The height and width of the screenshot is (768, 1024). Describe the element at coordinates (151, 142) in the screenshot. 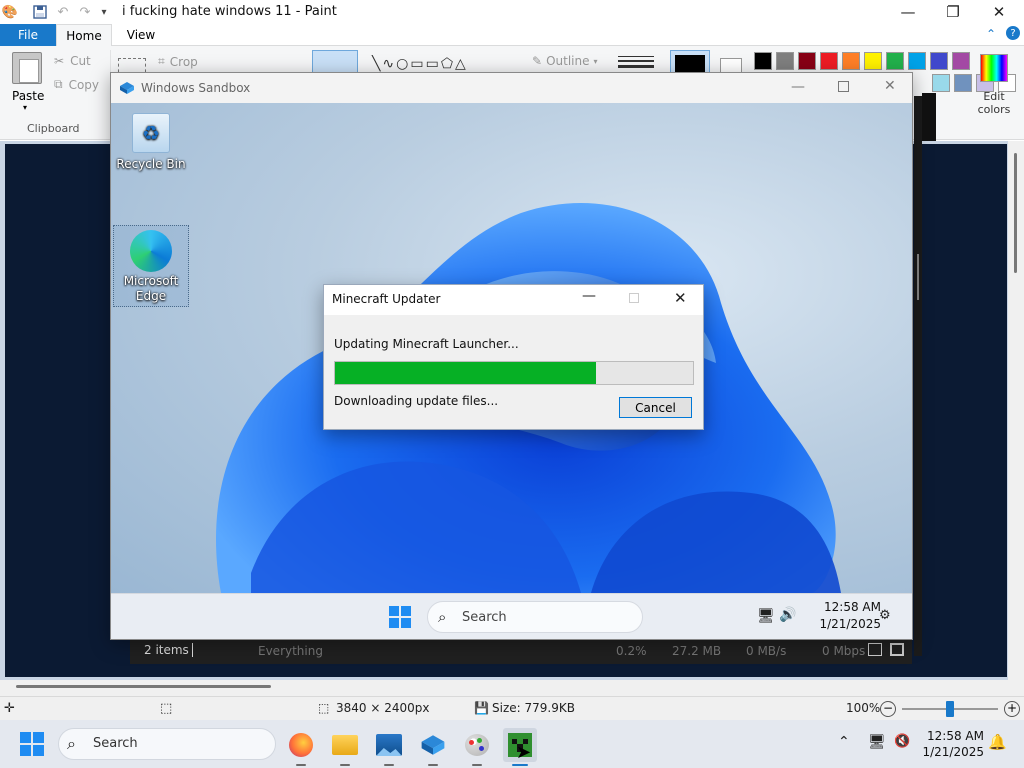

I see `desktop-icon-recycle-bin: ♻ Recycle Bin` at that location.